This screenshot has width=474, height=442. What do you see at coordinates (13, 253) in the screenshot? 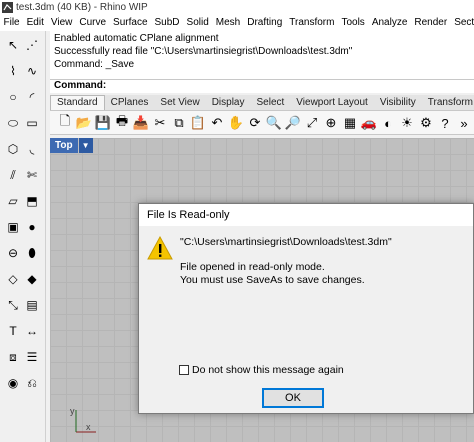
I see `boolean-icon: ⊖` at bounding box center [13, 253].